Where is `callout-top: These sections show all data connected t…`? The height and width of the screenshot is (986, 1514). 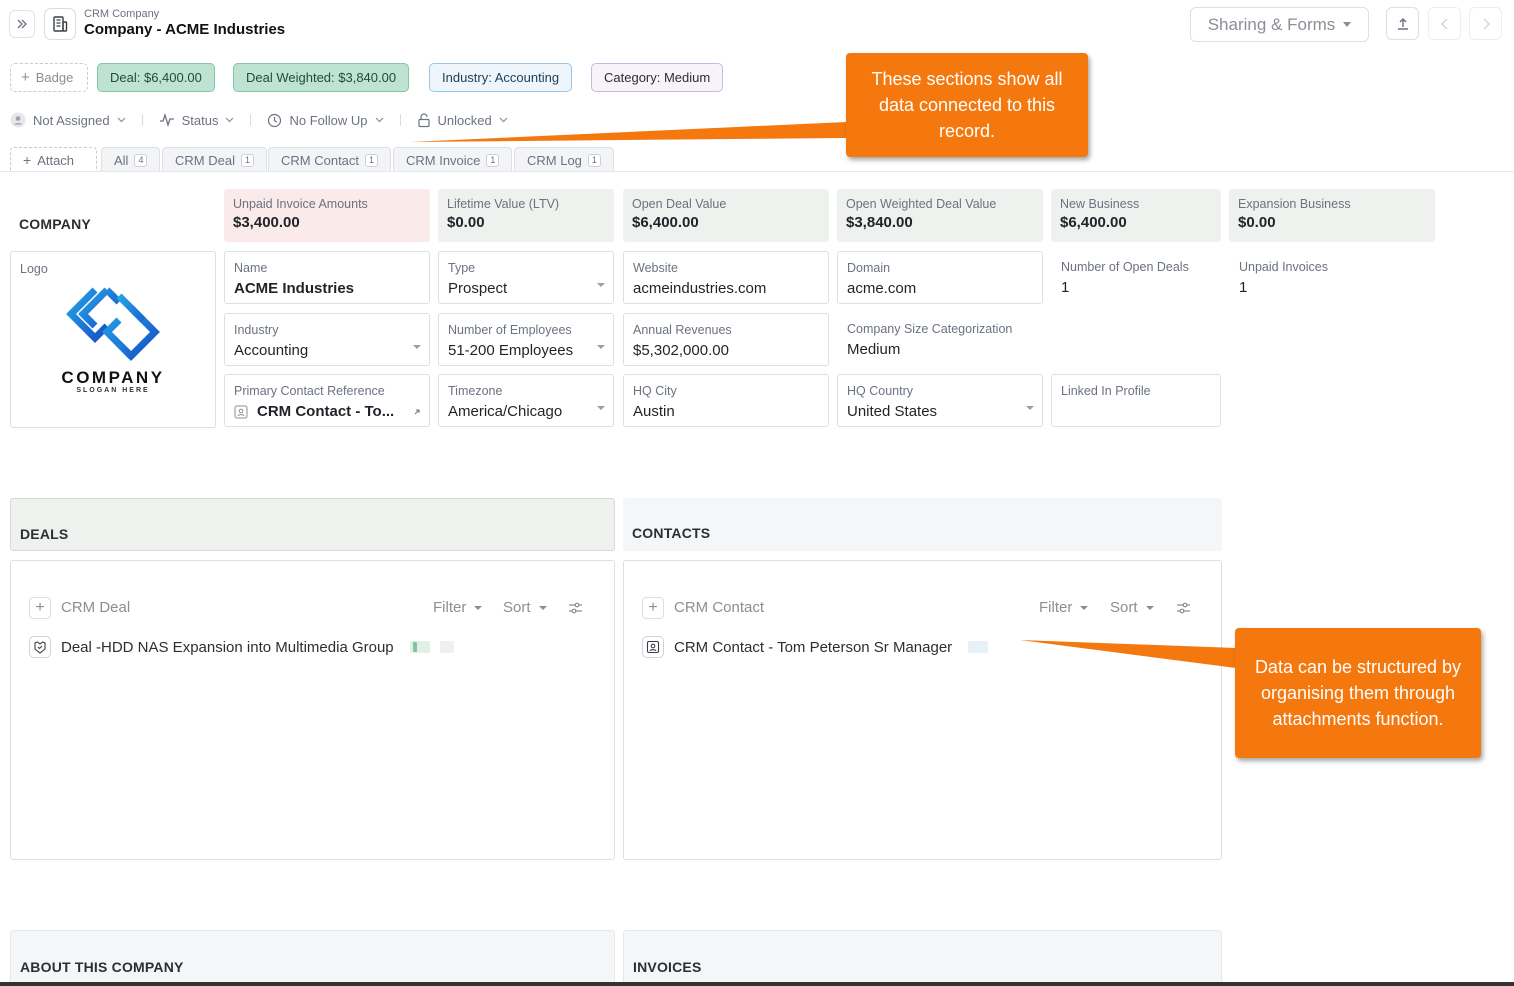 callout-top: These sections show all data connected t… is located at coordinates (967, 105).